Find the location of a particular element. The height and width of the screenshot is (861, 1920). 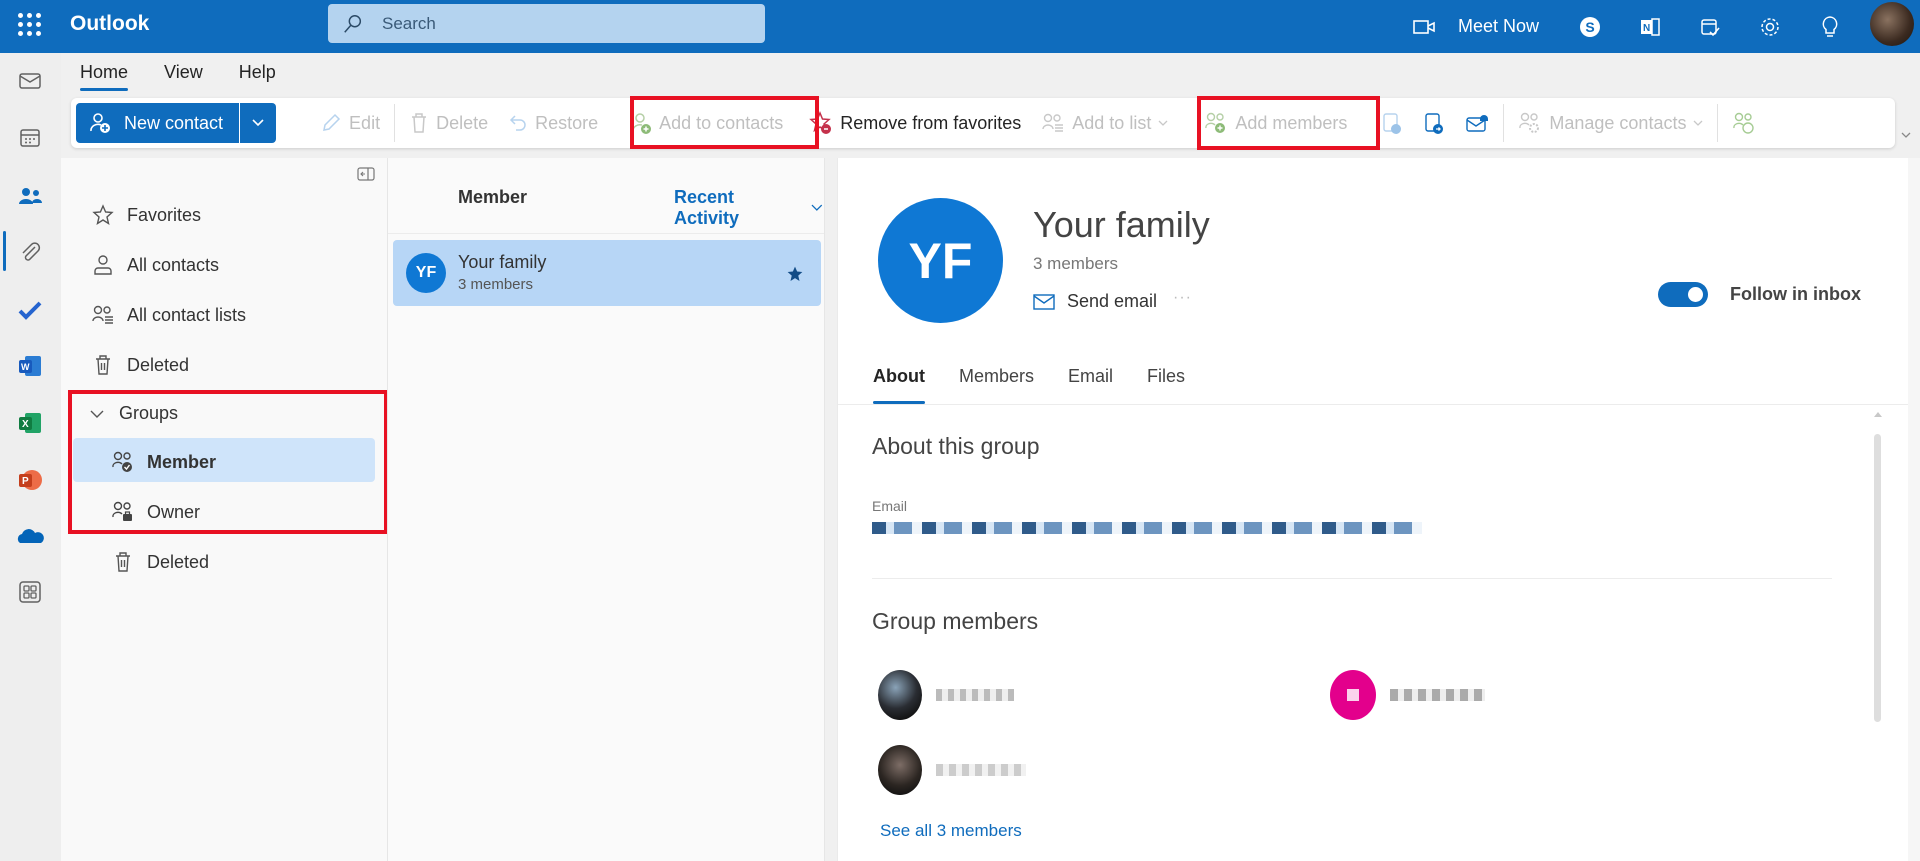

manage-contacts-icon is located at coordinates (1529, 122).